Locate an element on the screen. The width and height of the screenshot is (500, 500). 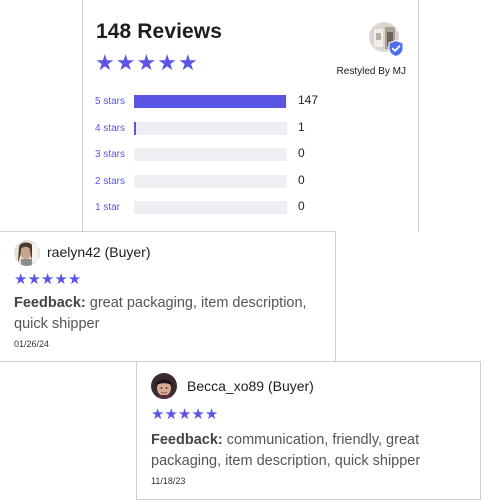
reviews-count-title: 148 Reviews is located at coordinates (159, 31).